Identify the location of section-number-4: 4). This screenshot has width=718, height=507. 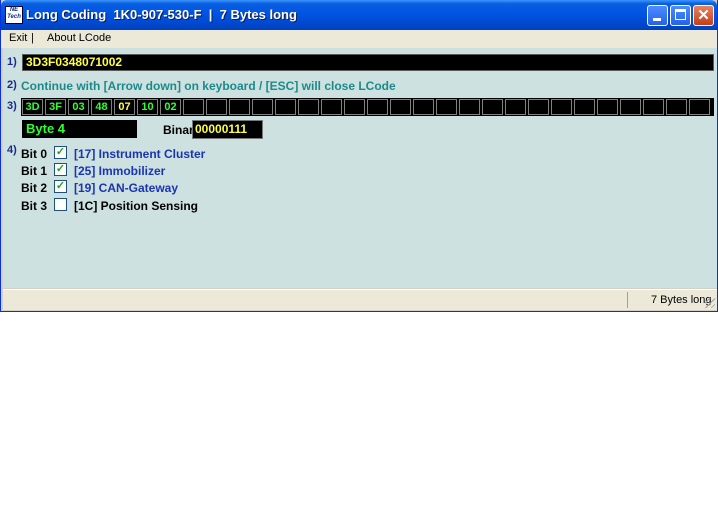
(12, 150).